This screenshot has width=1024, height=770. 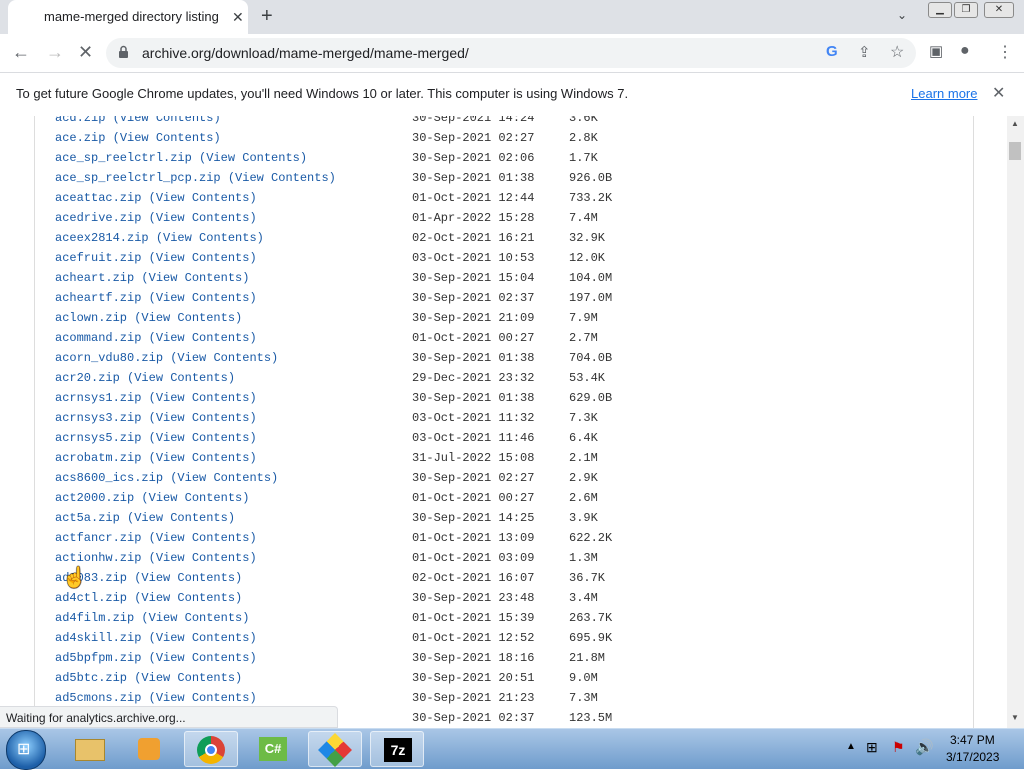 What do you see at coordinates (1005, 52) in the screenshot?
I see `kebab-menu-icon: ⋮` at bounding box center [1005, 52].